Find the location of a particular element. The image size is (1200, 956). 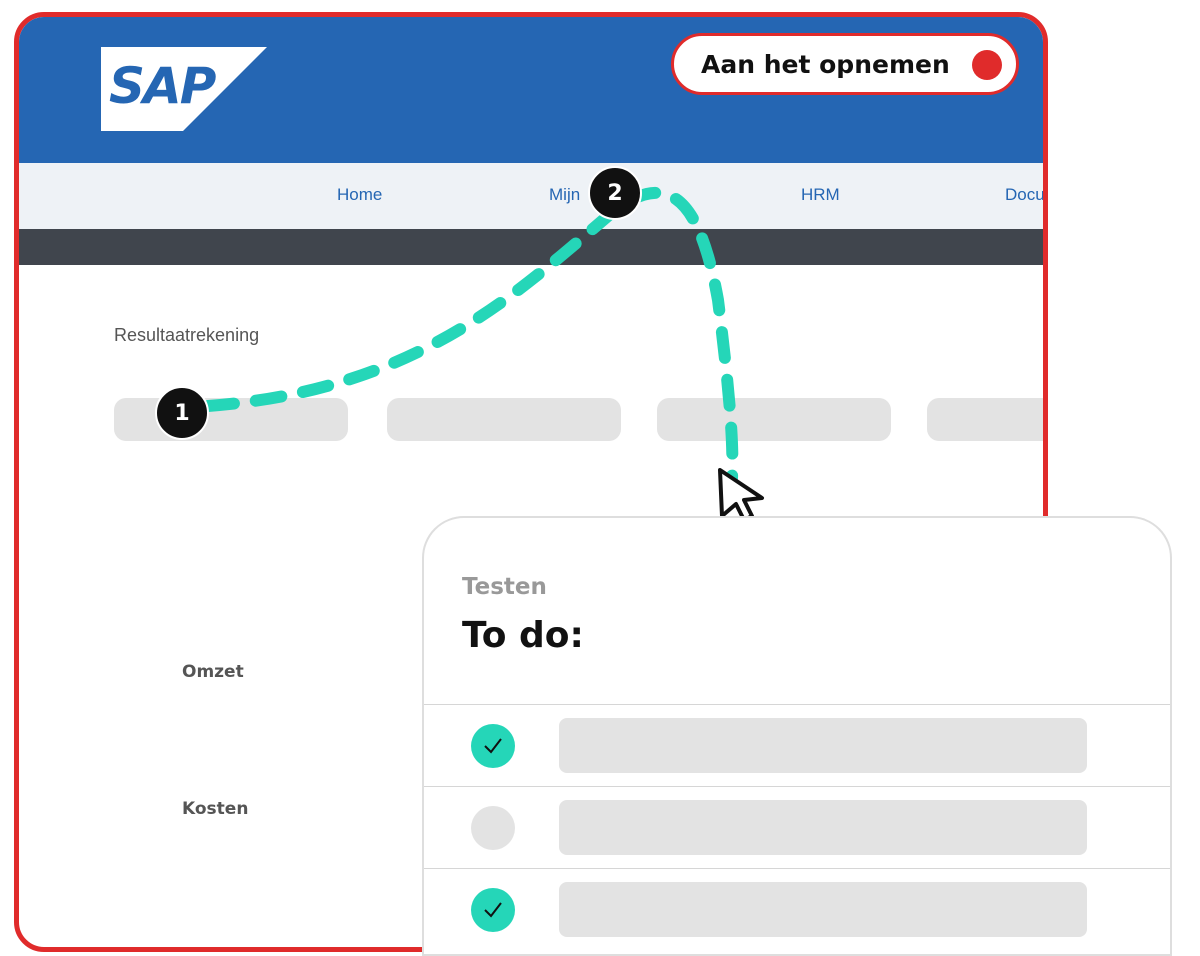

toolbar-strip is located at coordinates (531, 247).